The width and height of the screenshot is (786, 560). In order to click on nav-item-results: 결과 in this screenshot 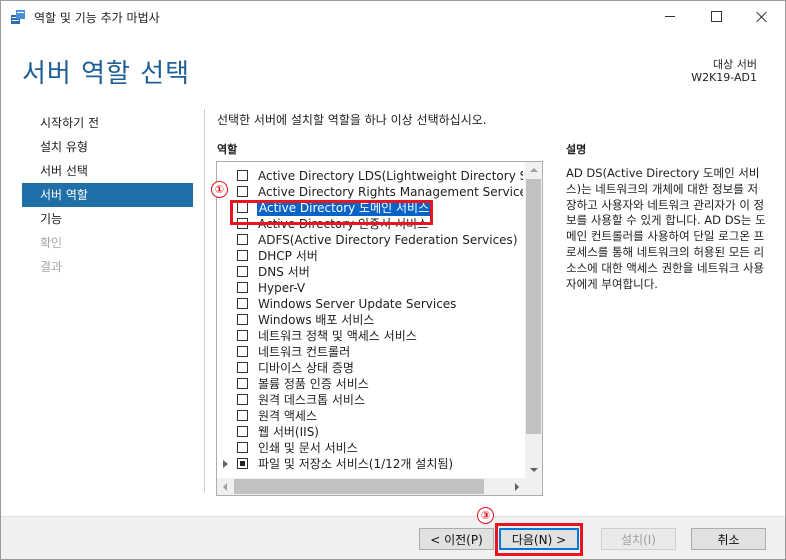, I will do `click(51, 267)`.